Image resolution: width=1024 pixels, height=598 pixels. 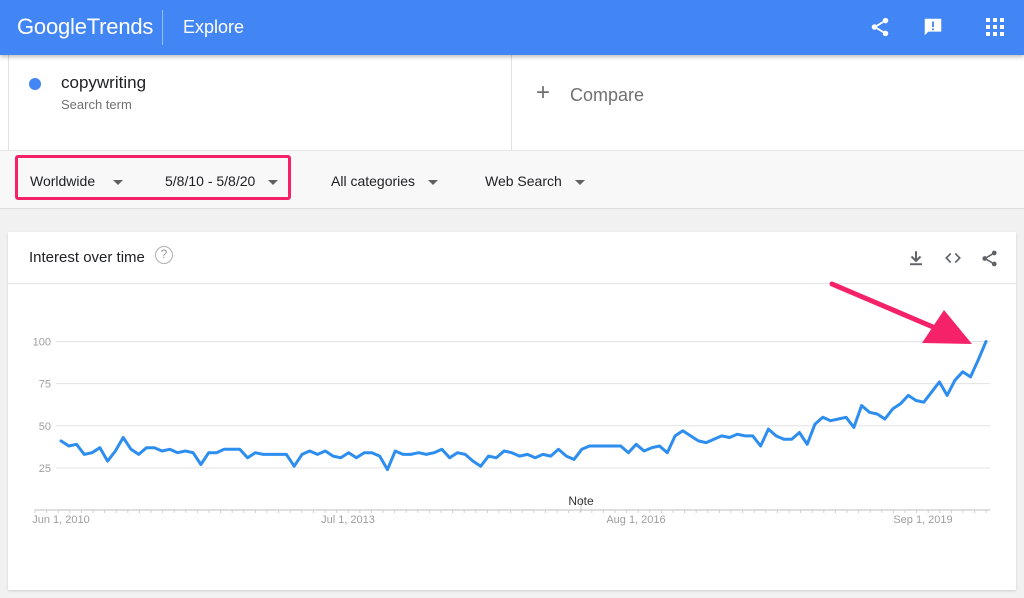 What do you see at coordinates (635, 520) in the screenshot?
I see `x-tick-label: Aug 1, 2016` at bounding box center [635, 520].